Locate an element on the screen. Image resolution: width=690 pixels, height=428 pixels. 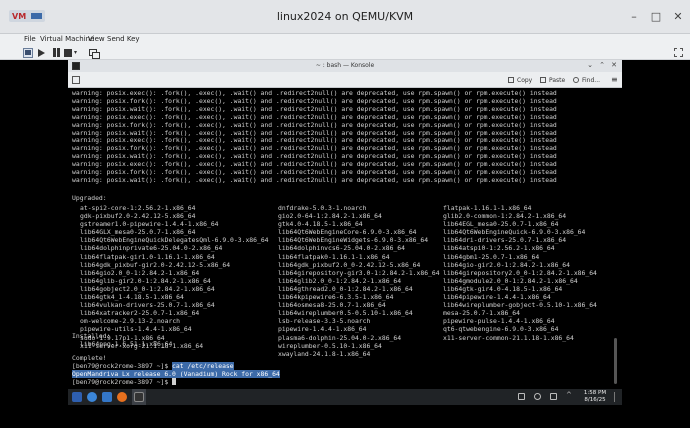
package-item: lib64Qt6WebEngineWidgets-6.9.0-3.x86_64 is located at coordinates (353, 240).